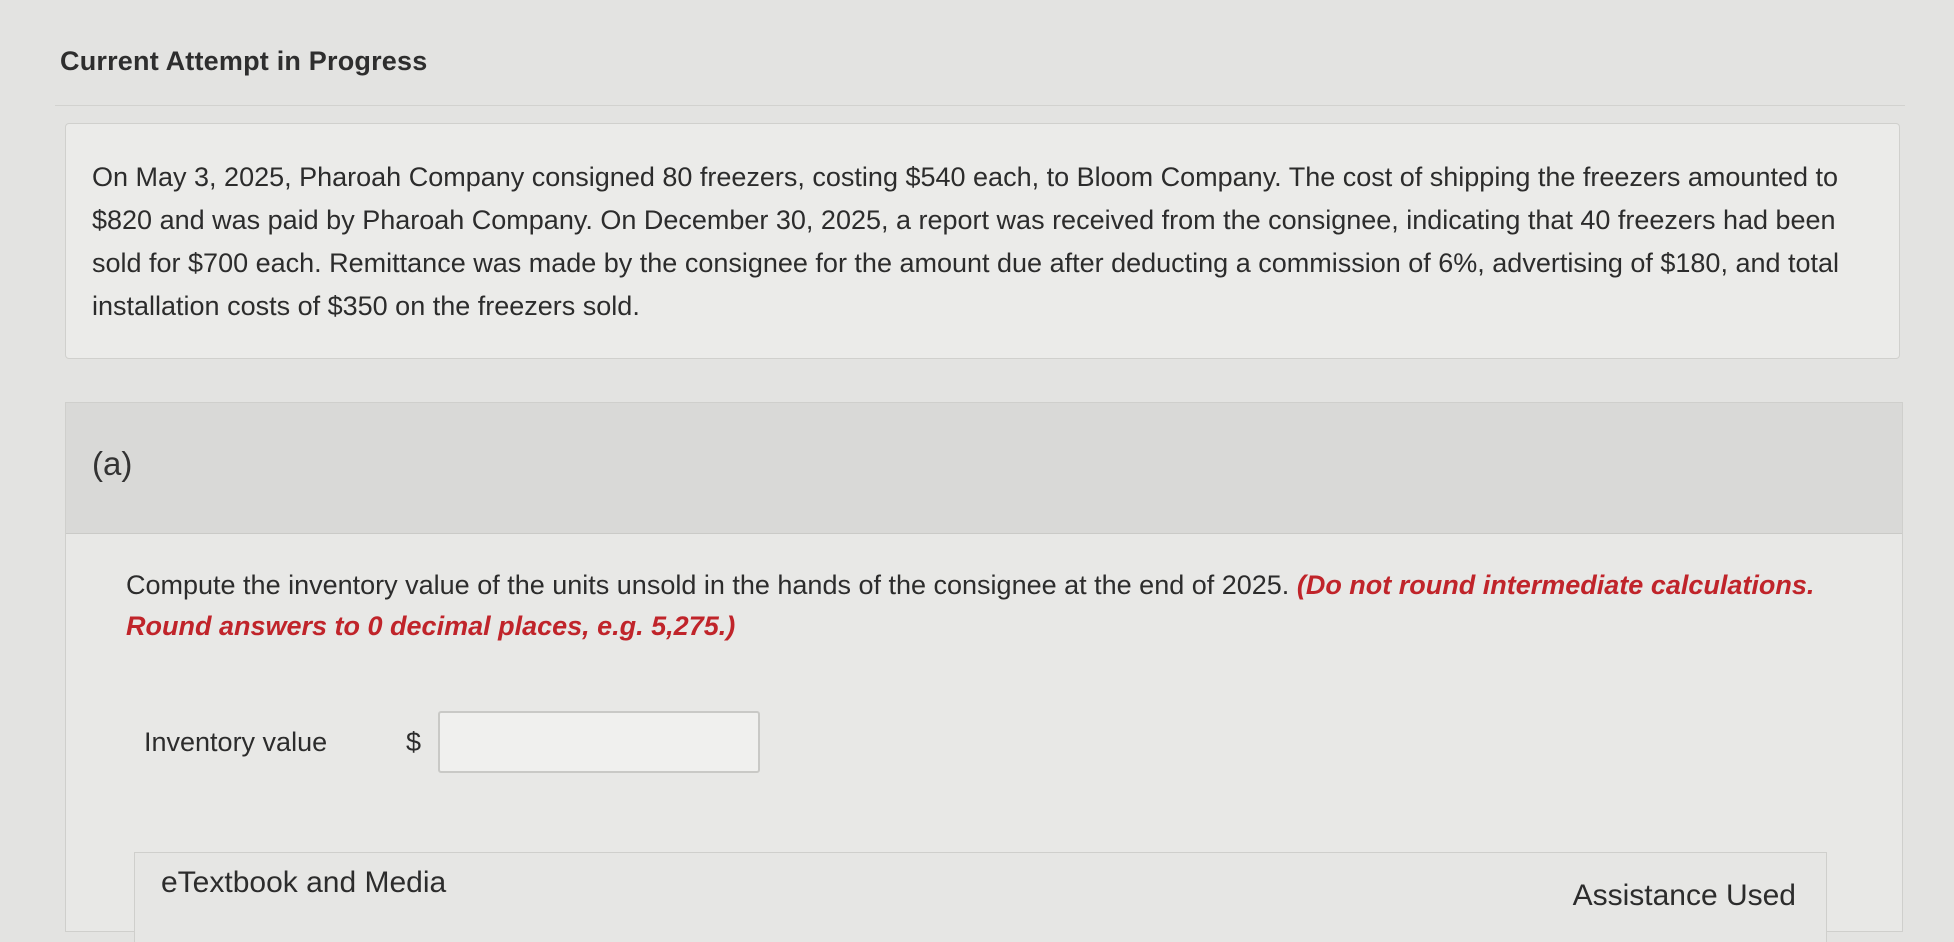 The image size is (1954, 942). What do you see at coordinates (980, 897) in the screenshot?
I see `resources-bar: eTextbook and Media Assistance Used` at bounding box center [980, 897].